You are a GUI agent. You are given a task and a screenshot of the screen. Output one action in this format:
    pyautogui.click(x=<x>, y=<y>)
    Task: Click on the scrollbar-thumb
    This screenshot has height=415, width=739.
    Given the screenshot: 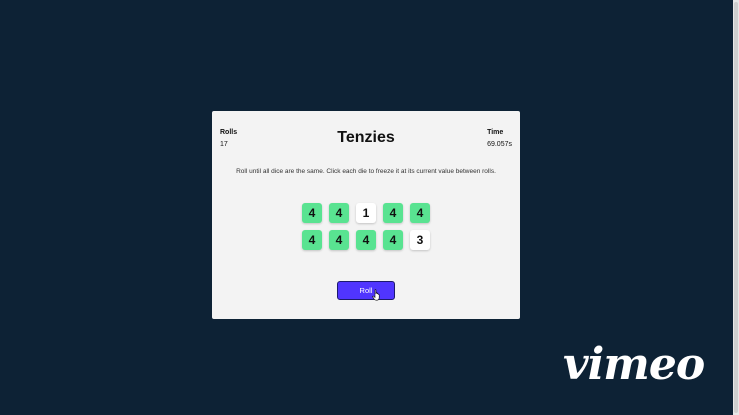 What is the action you would take?
    pyautogui.click(x=736, y=207)
    